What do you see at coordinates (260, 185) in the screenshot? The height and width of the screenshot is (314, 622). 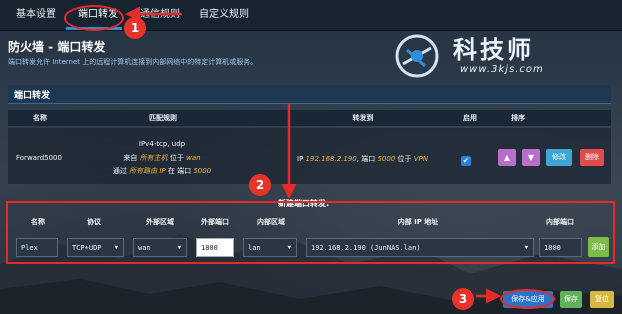 I see `annotation-number-2: 2` at bounding box center [260, 185].